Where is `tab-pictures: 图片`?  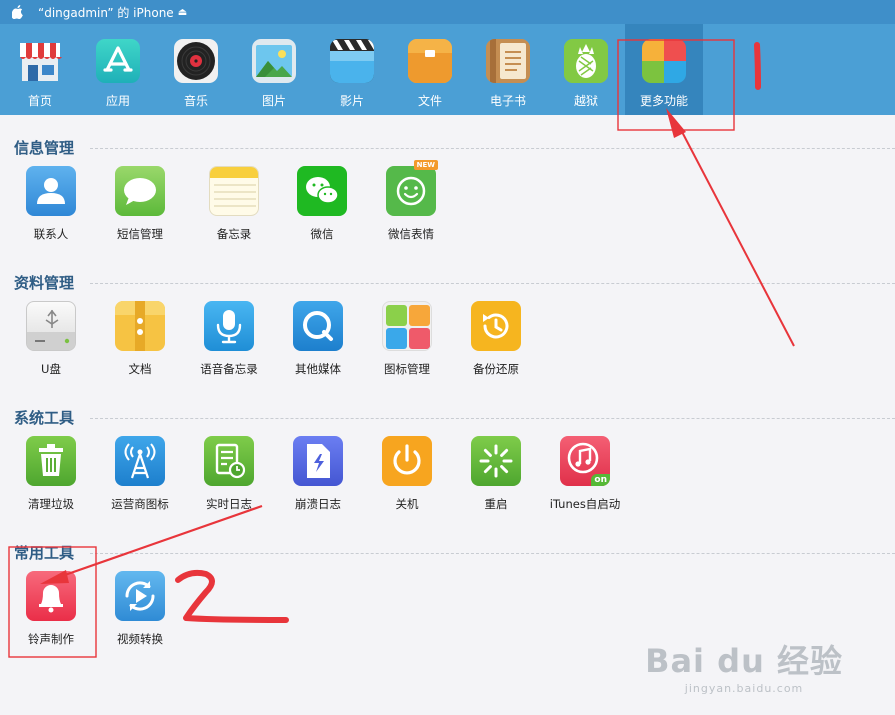
tab-pictures: 图片 is located at coordinates (274, 69).